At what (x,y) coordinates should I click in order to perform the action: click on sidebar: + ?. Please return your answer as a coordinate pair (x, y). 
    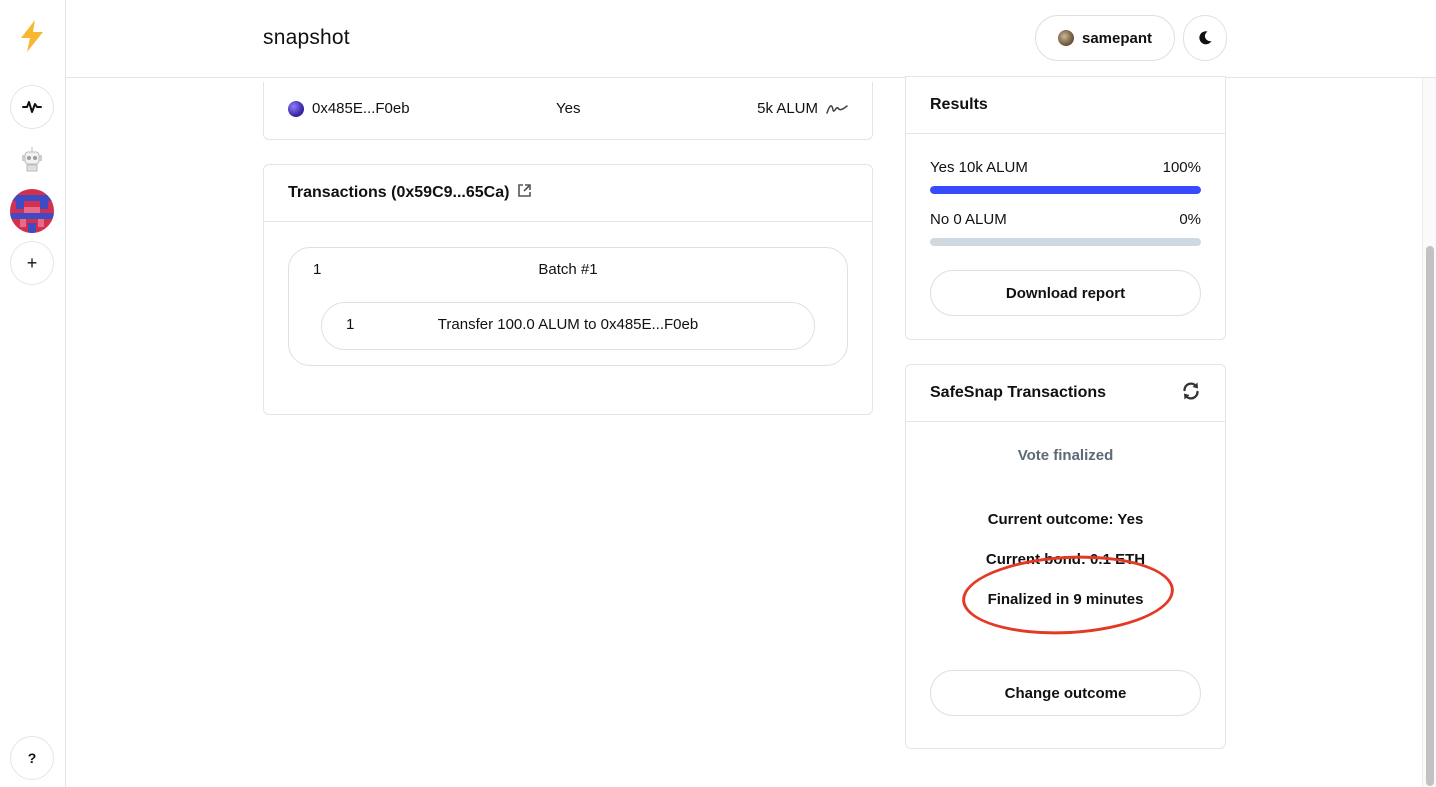
    Looking at the image, I should click on (33, 393).